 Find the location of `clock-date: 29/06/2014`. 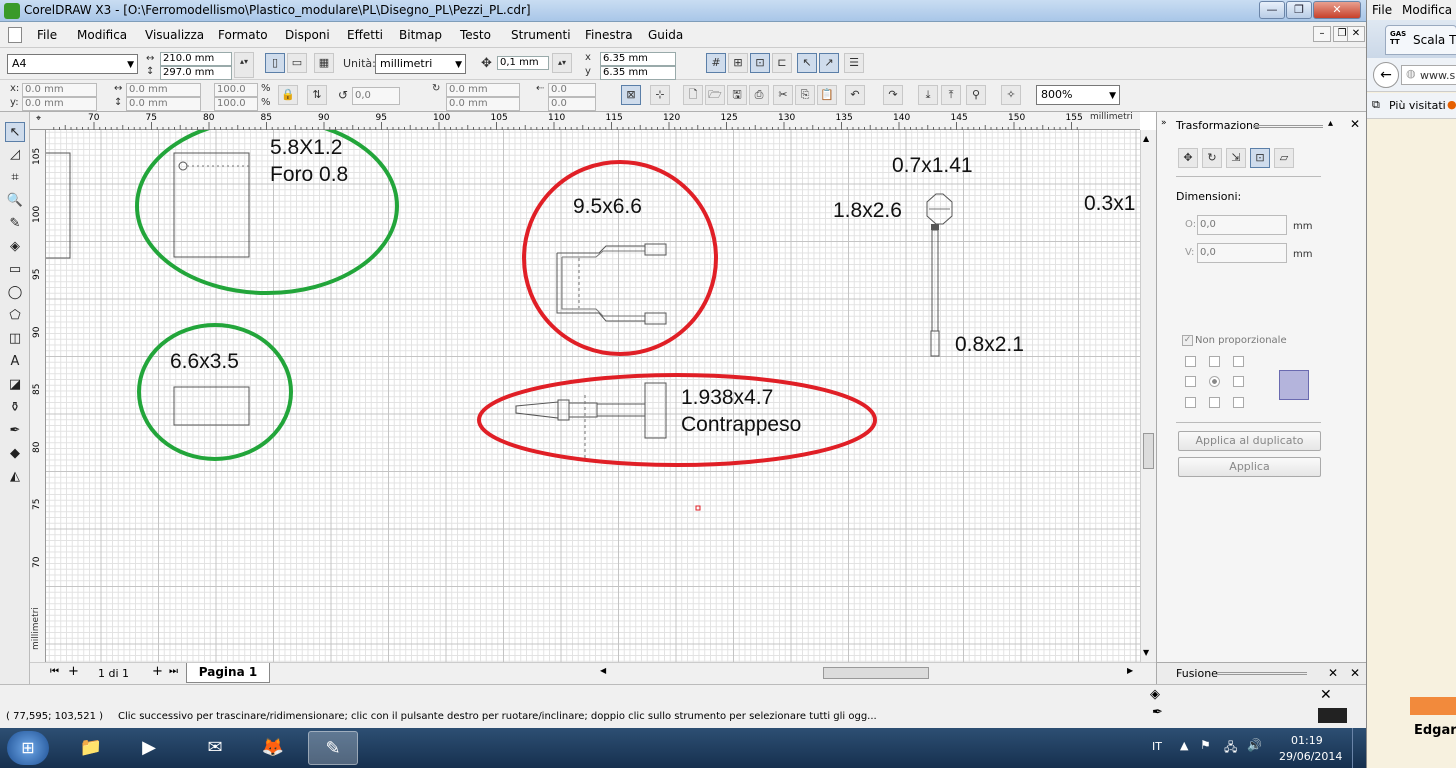

clock-date: 29/06/2014 is located at coordinates (1310, 756).